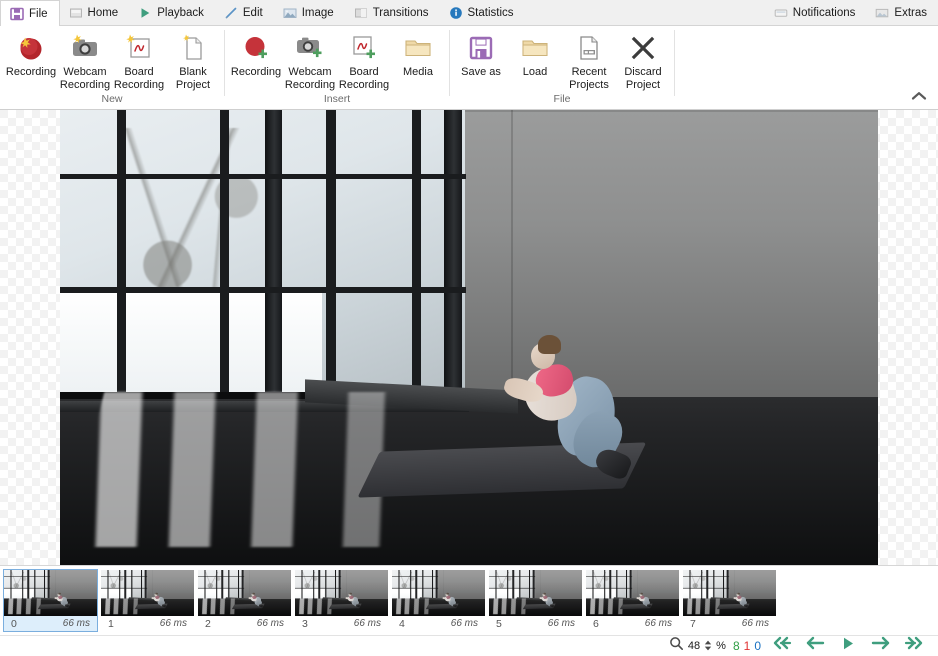 The image size is (938, 656). I want to click on tab-transitions: Transitions, so click(392, 13).